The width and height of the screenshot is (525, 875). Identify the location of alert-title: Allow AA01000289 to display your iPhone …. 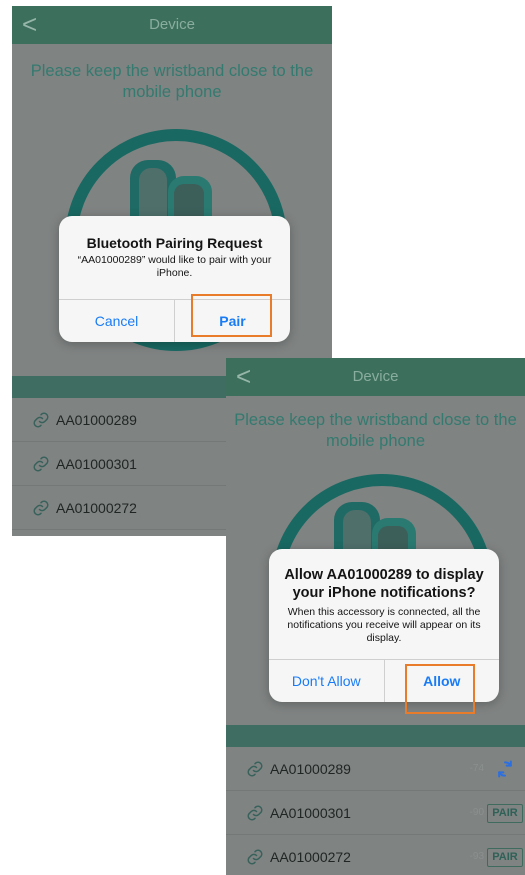
(384, 584).